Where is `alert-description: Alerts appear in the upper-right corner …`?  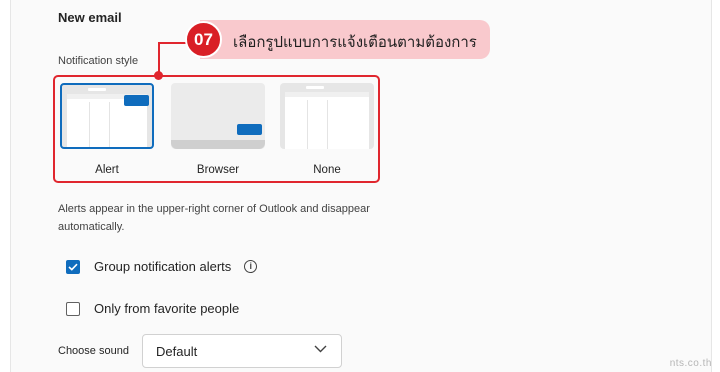 alert-description: Alerts appear in the upper-right corner … is located at coordinates (214, 218).